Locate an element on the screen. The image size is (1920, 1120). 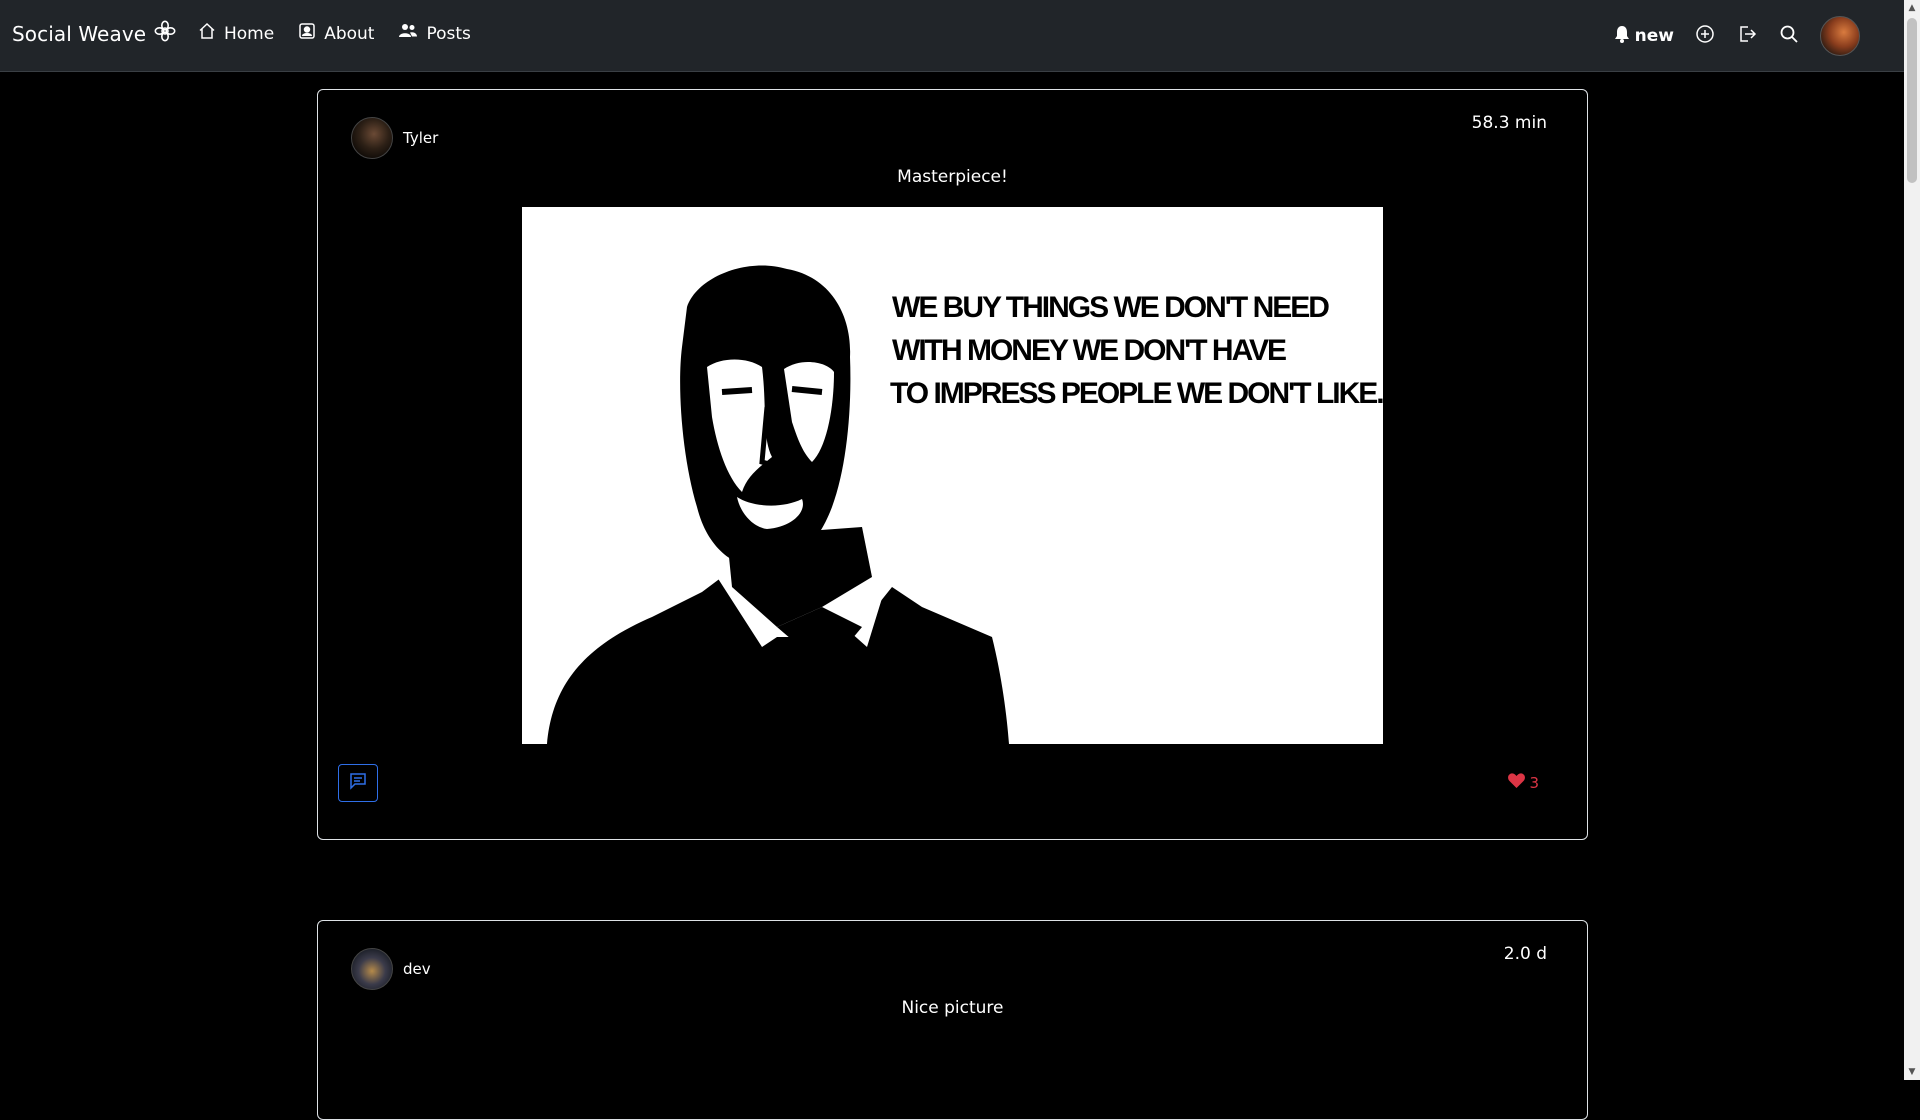
create-post-button is located at coordinates (1705, 36).